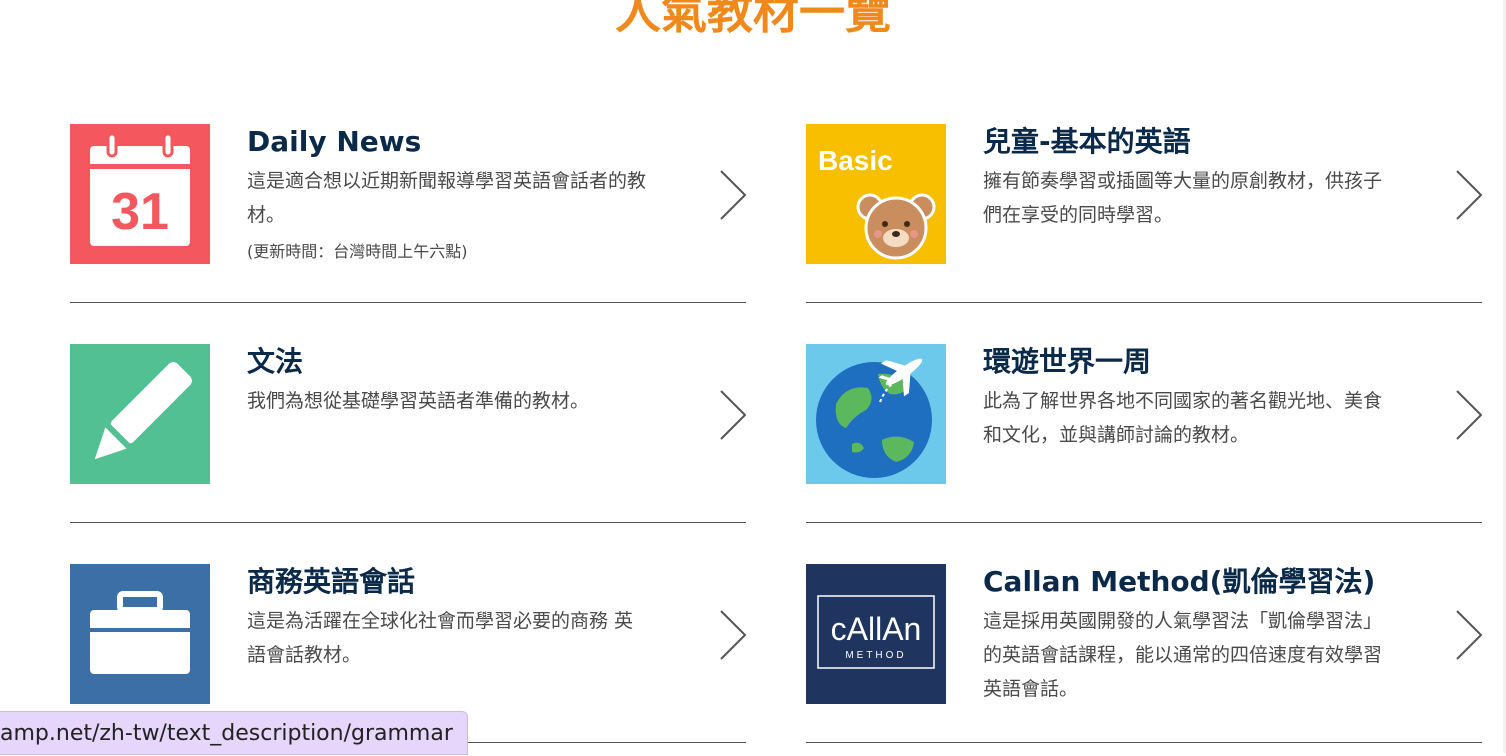 The height and width of the screenshot is (756, 1506). What do you see at coordinates (331, 582) in the screenshot?
I see `material-title: 商務英語會話` at bounding box center [331, 582].